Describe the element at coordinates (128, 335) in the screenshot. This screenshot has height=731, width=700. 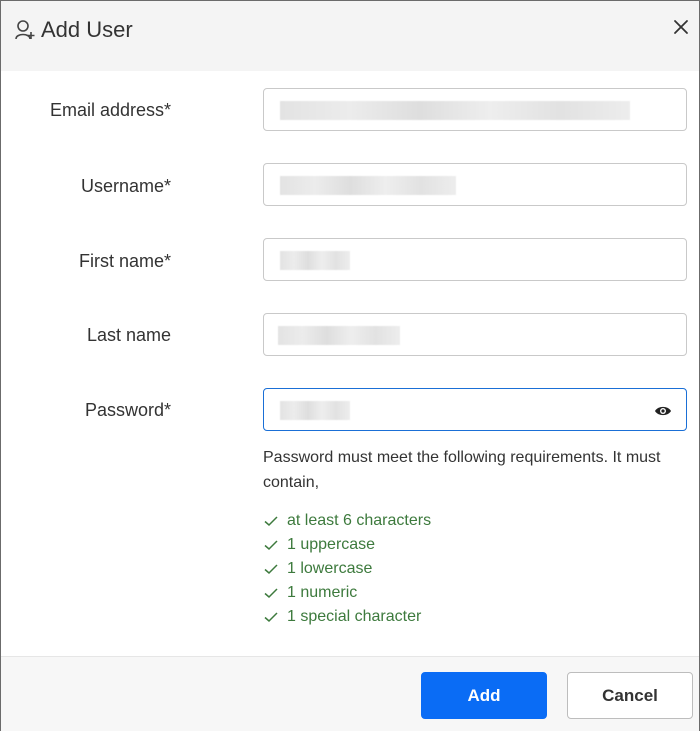
I see `last-name-label: Last name` at that location.